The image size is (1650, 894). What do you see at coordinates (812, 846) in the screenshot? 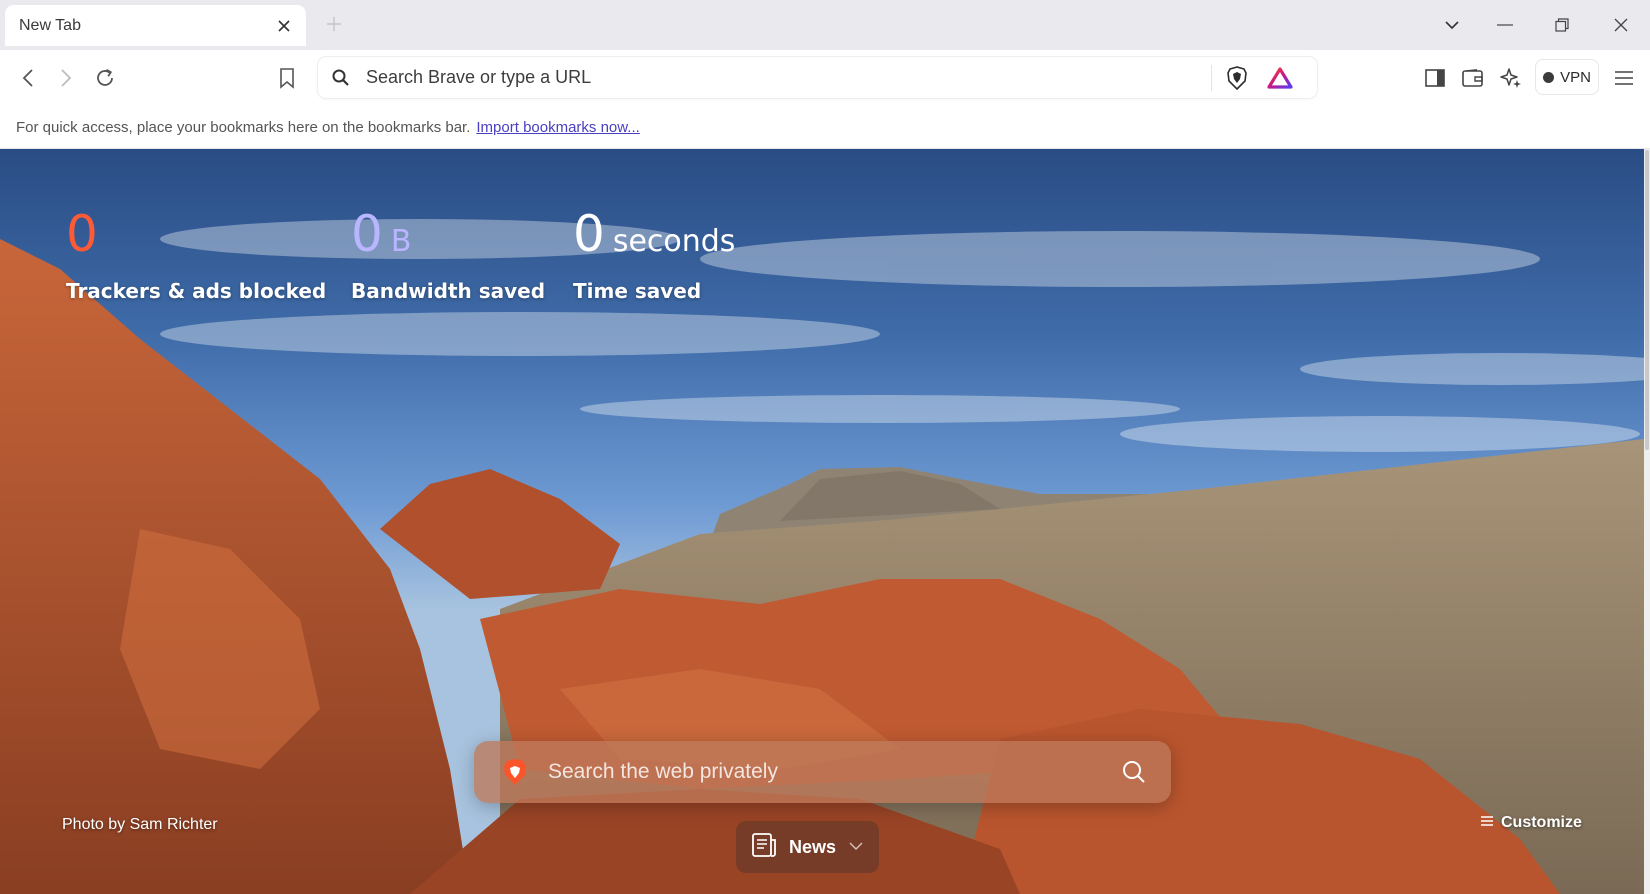
I see `news-label: News` at bounding box center [812, 846].